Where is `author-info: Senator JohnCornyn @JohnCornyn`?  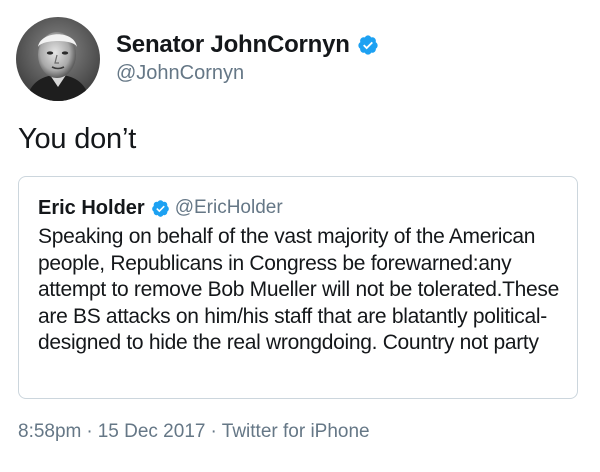 author-info: Senator JohnCornyn @JohnCornyn is located at coordinates (247, 57).